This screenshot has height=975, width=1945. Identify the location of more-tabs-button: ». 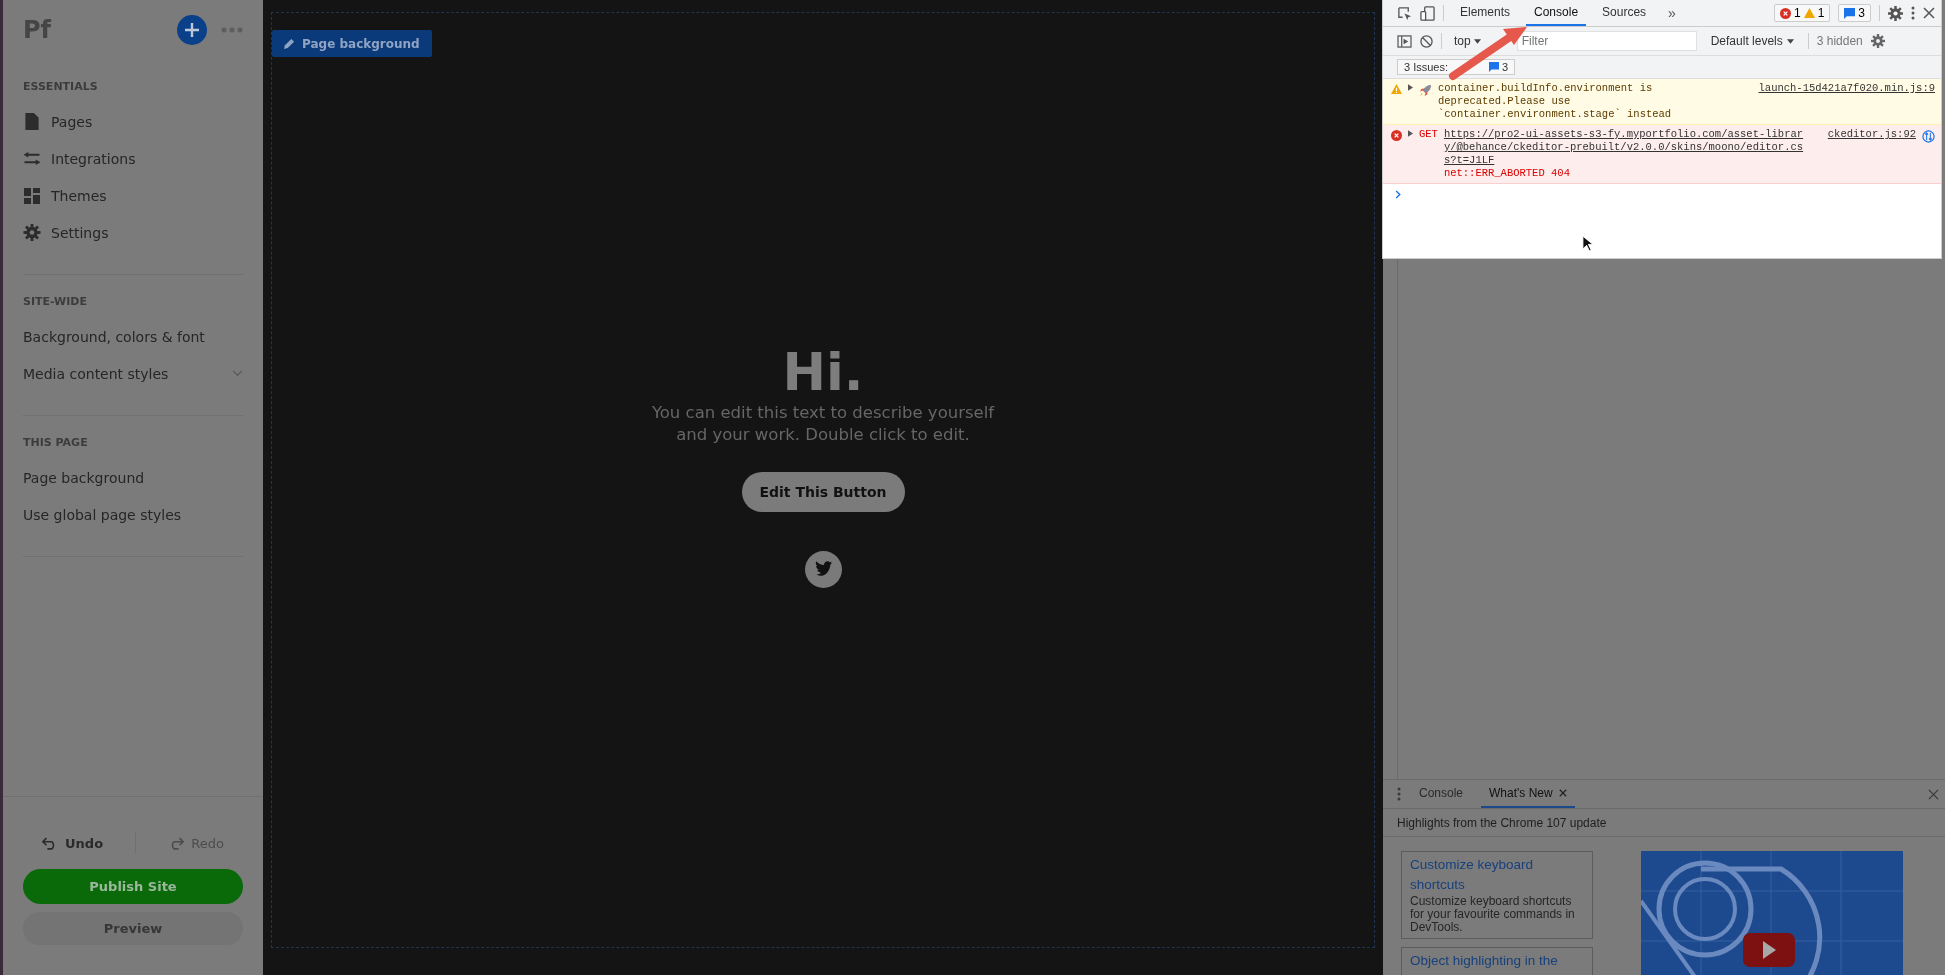
(1672, 13).